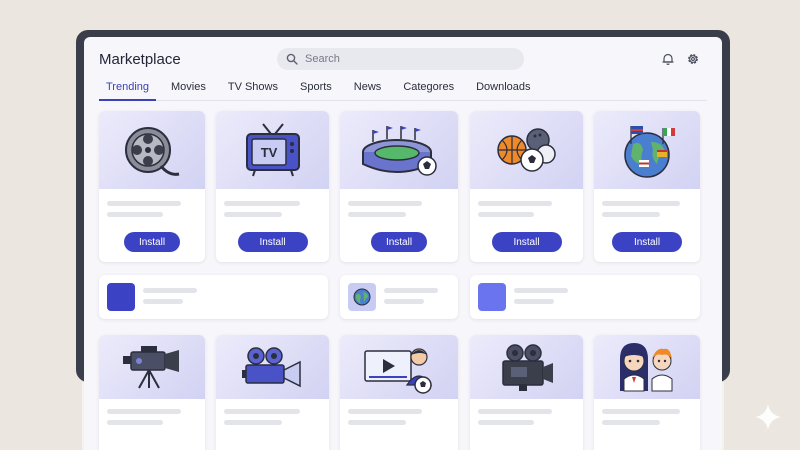  Describe the element at coordinates (188, 90) in the screenshot. I see `tab-movies: Movies` at that location.